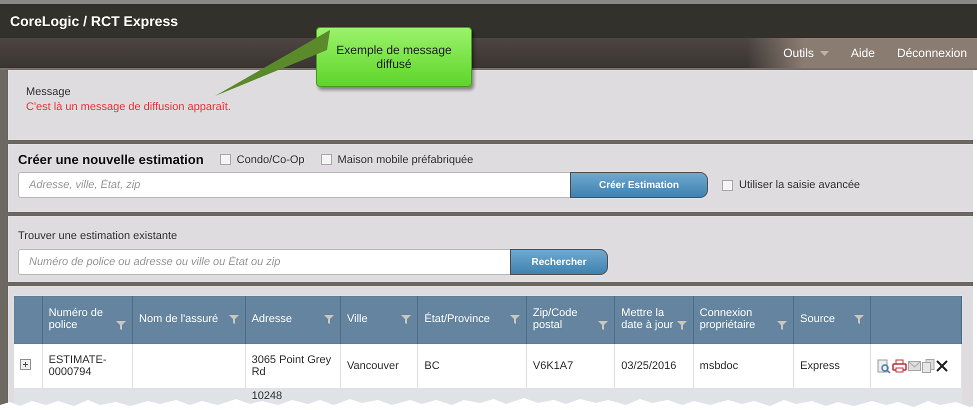  What do you see at coordinates (931, 53) in the screenshot?
I see `nav-item: Déconnexion` at bounding box center [931, 53].